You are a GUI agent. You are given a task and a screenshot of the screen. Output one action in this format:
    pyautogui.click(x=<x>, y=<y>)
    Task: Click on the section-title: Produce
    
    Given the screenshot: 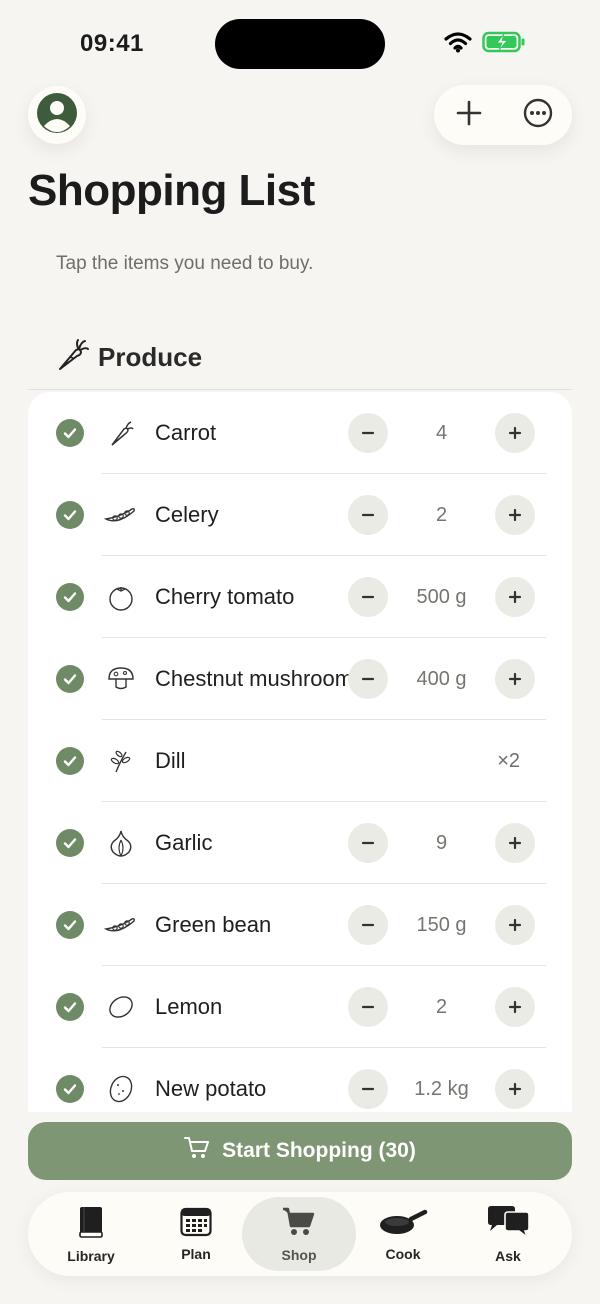 What is the action you would take?
    pyautogui.click(x=150, y=357)
    